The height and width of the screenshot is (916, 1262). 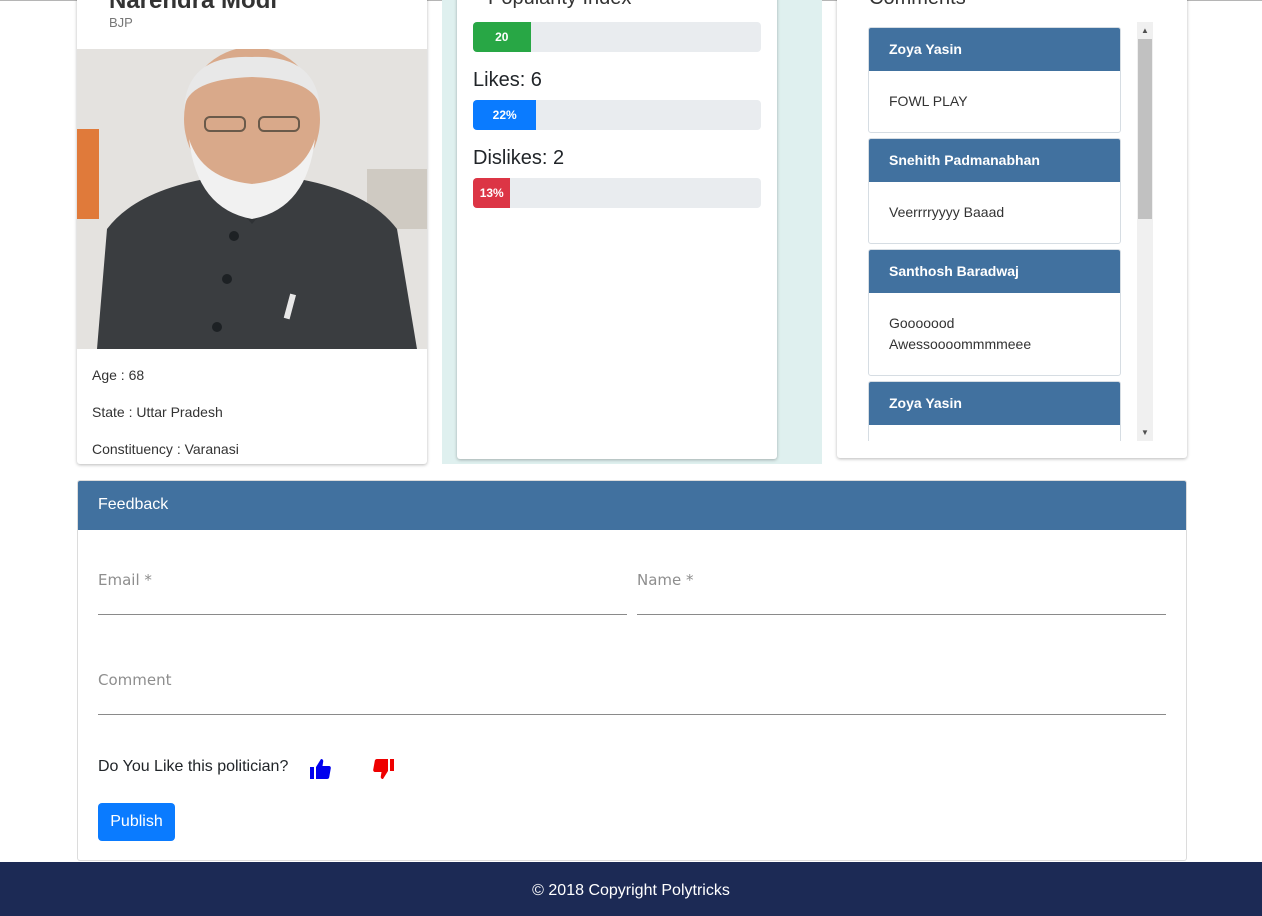 I want to click on scrollbar-thumb, so click(x=1145, y=129).